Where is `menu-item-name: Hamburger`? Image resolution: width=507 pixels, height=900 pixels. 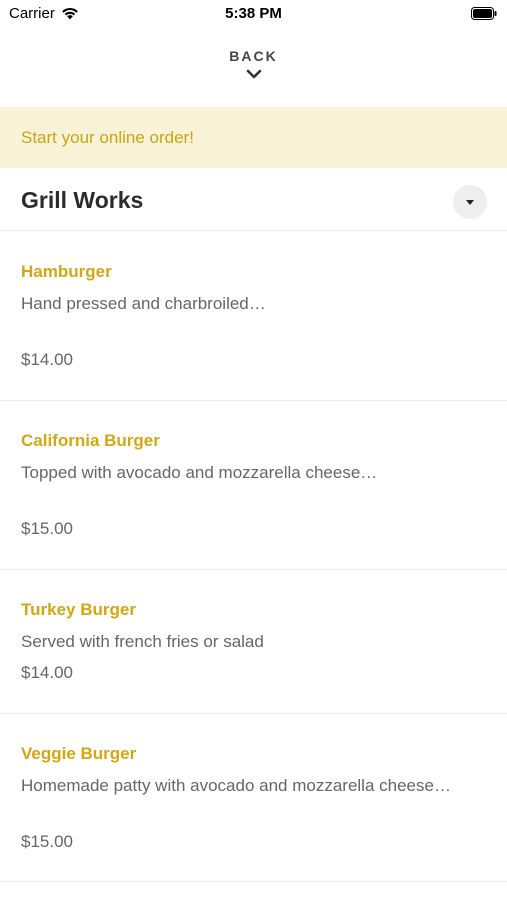
menu-item-name: Hamburger is located at coordinates (66, 271).